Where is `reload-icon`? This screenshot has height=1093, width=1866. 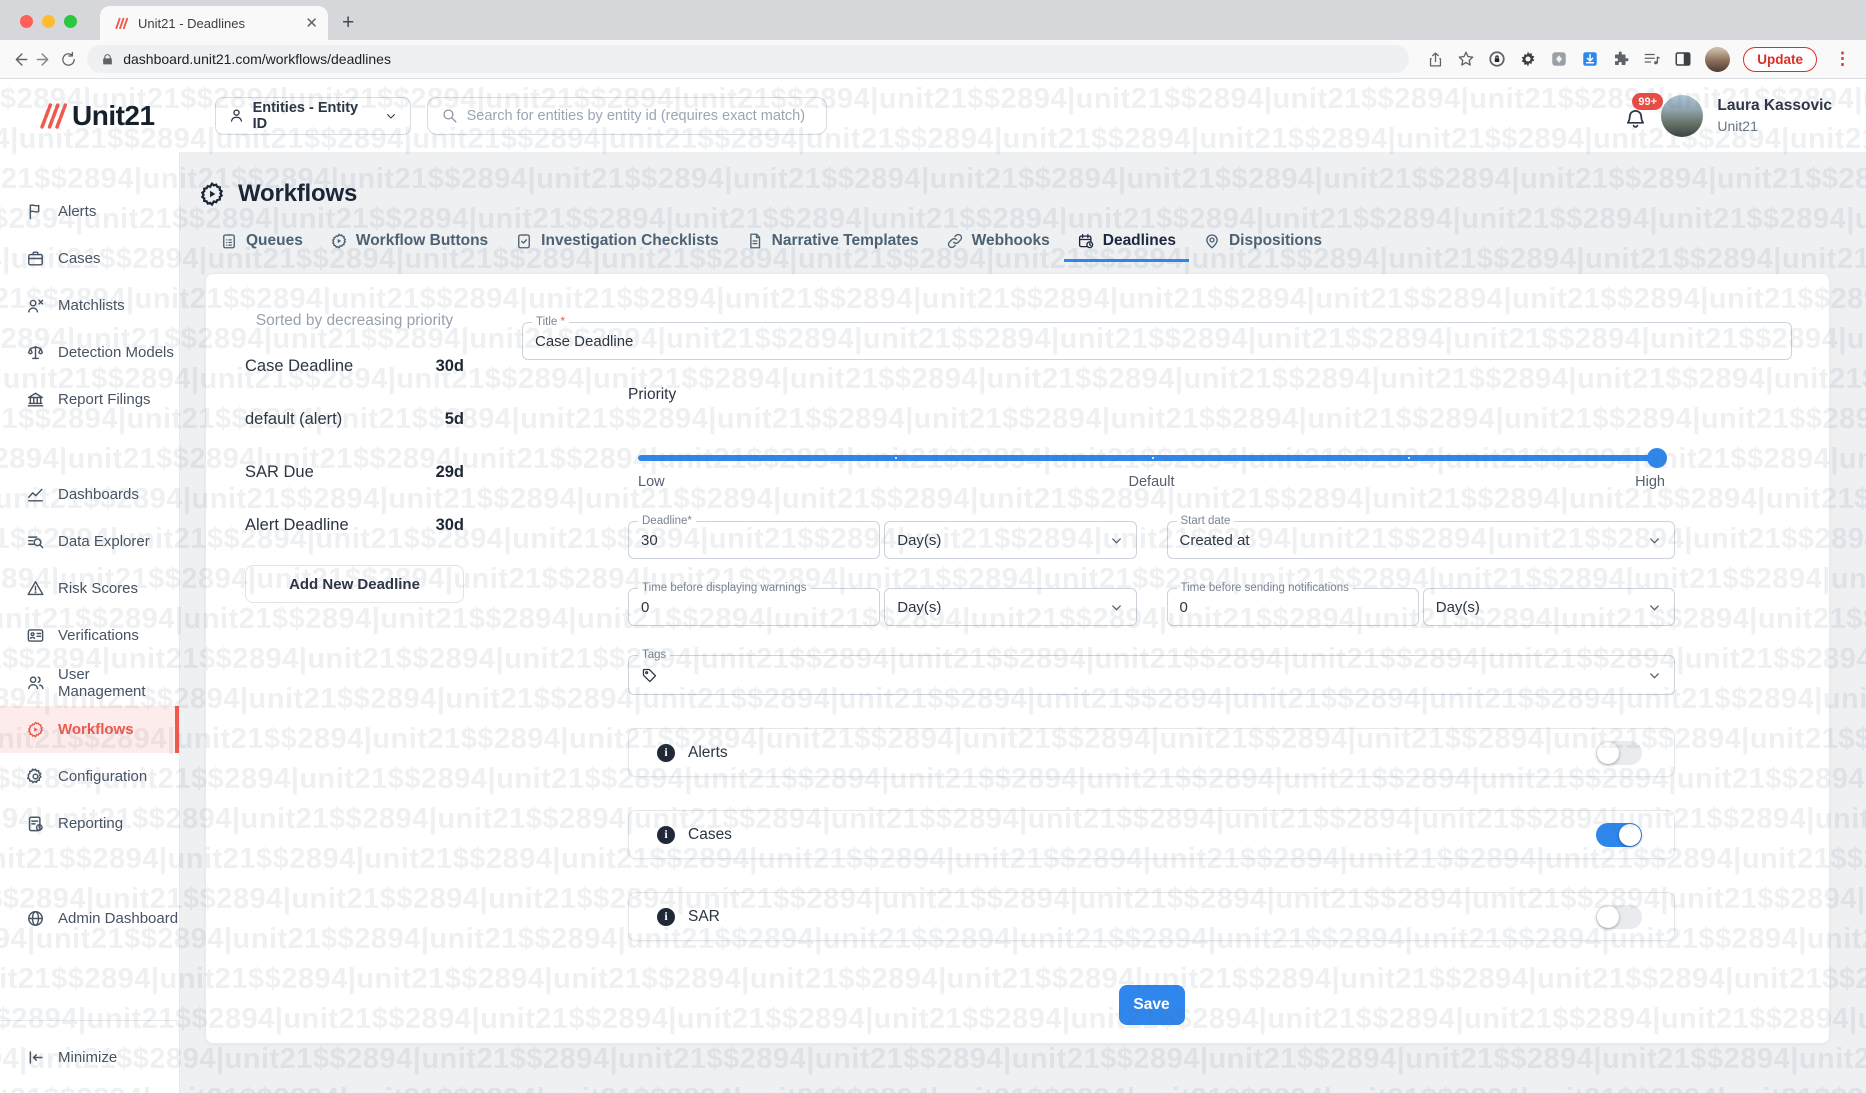
reload-icon is located at coordinates (68, 59).